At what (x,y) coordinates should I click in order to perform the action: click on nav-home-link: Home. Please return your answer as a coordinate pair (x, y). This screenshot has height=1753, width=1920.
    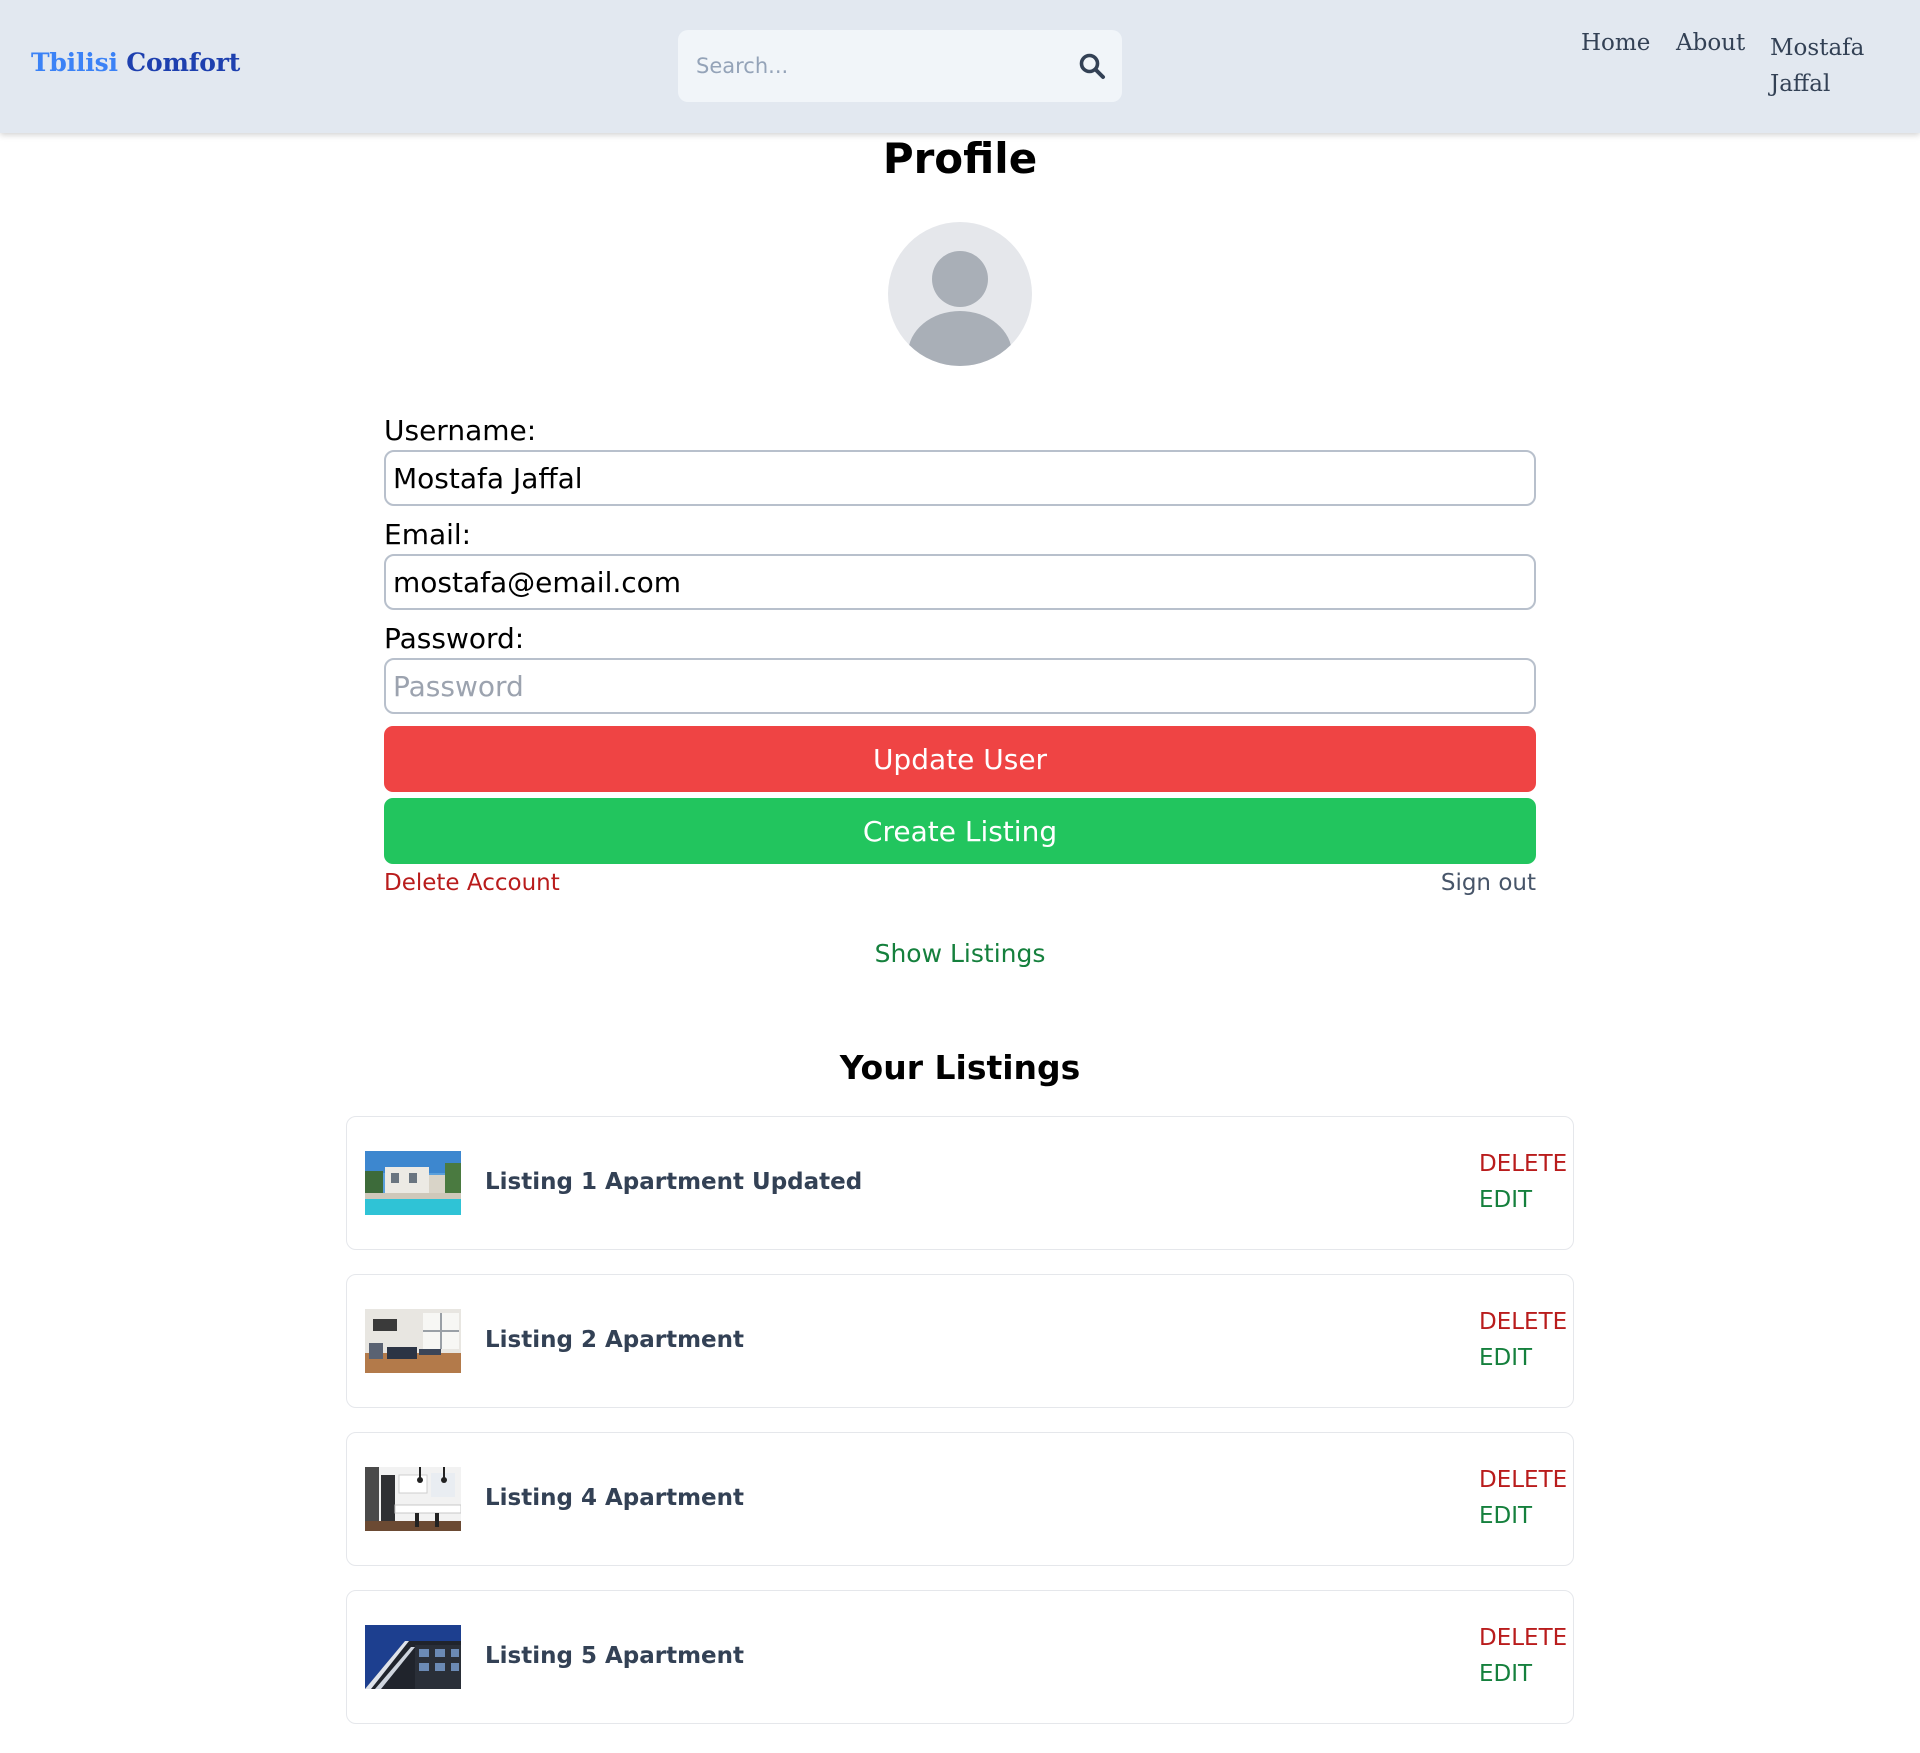
    Looking at the image, I should click on (1615, 43).